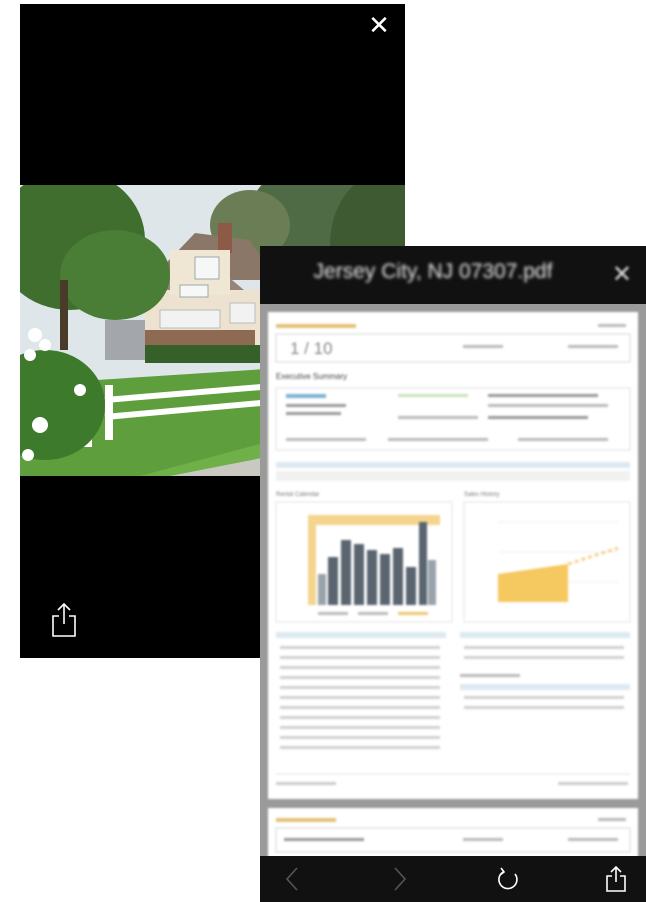  What do you see at coordinates (481, 495) in the screenshot?
I see `chart-right-title: Sales History` at bounding box center [481, 495].